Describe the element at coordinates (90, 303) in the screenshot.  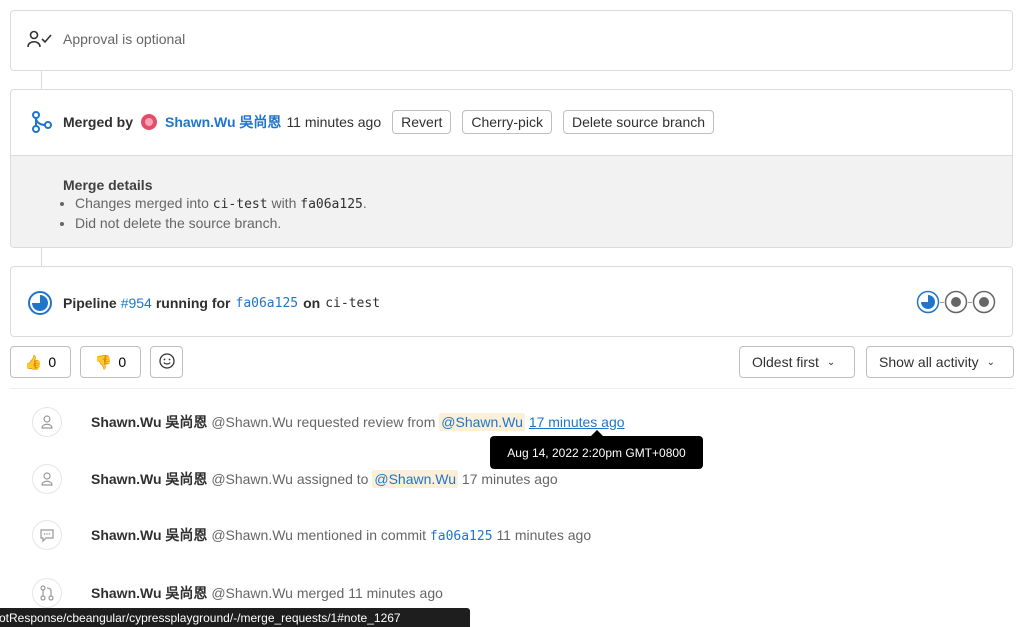
I see `pipeline-label: Pipeline` at that location.